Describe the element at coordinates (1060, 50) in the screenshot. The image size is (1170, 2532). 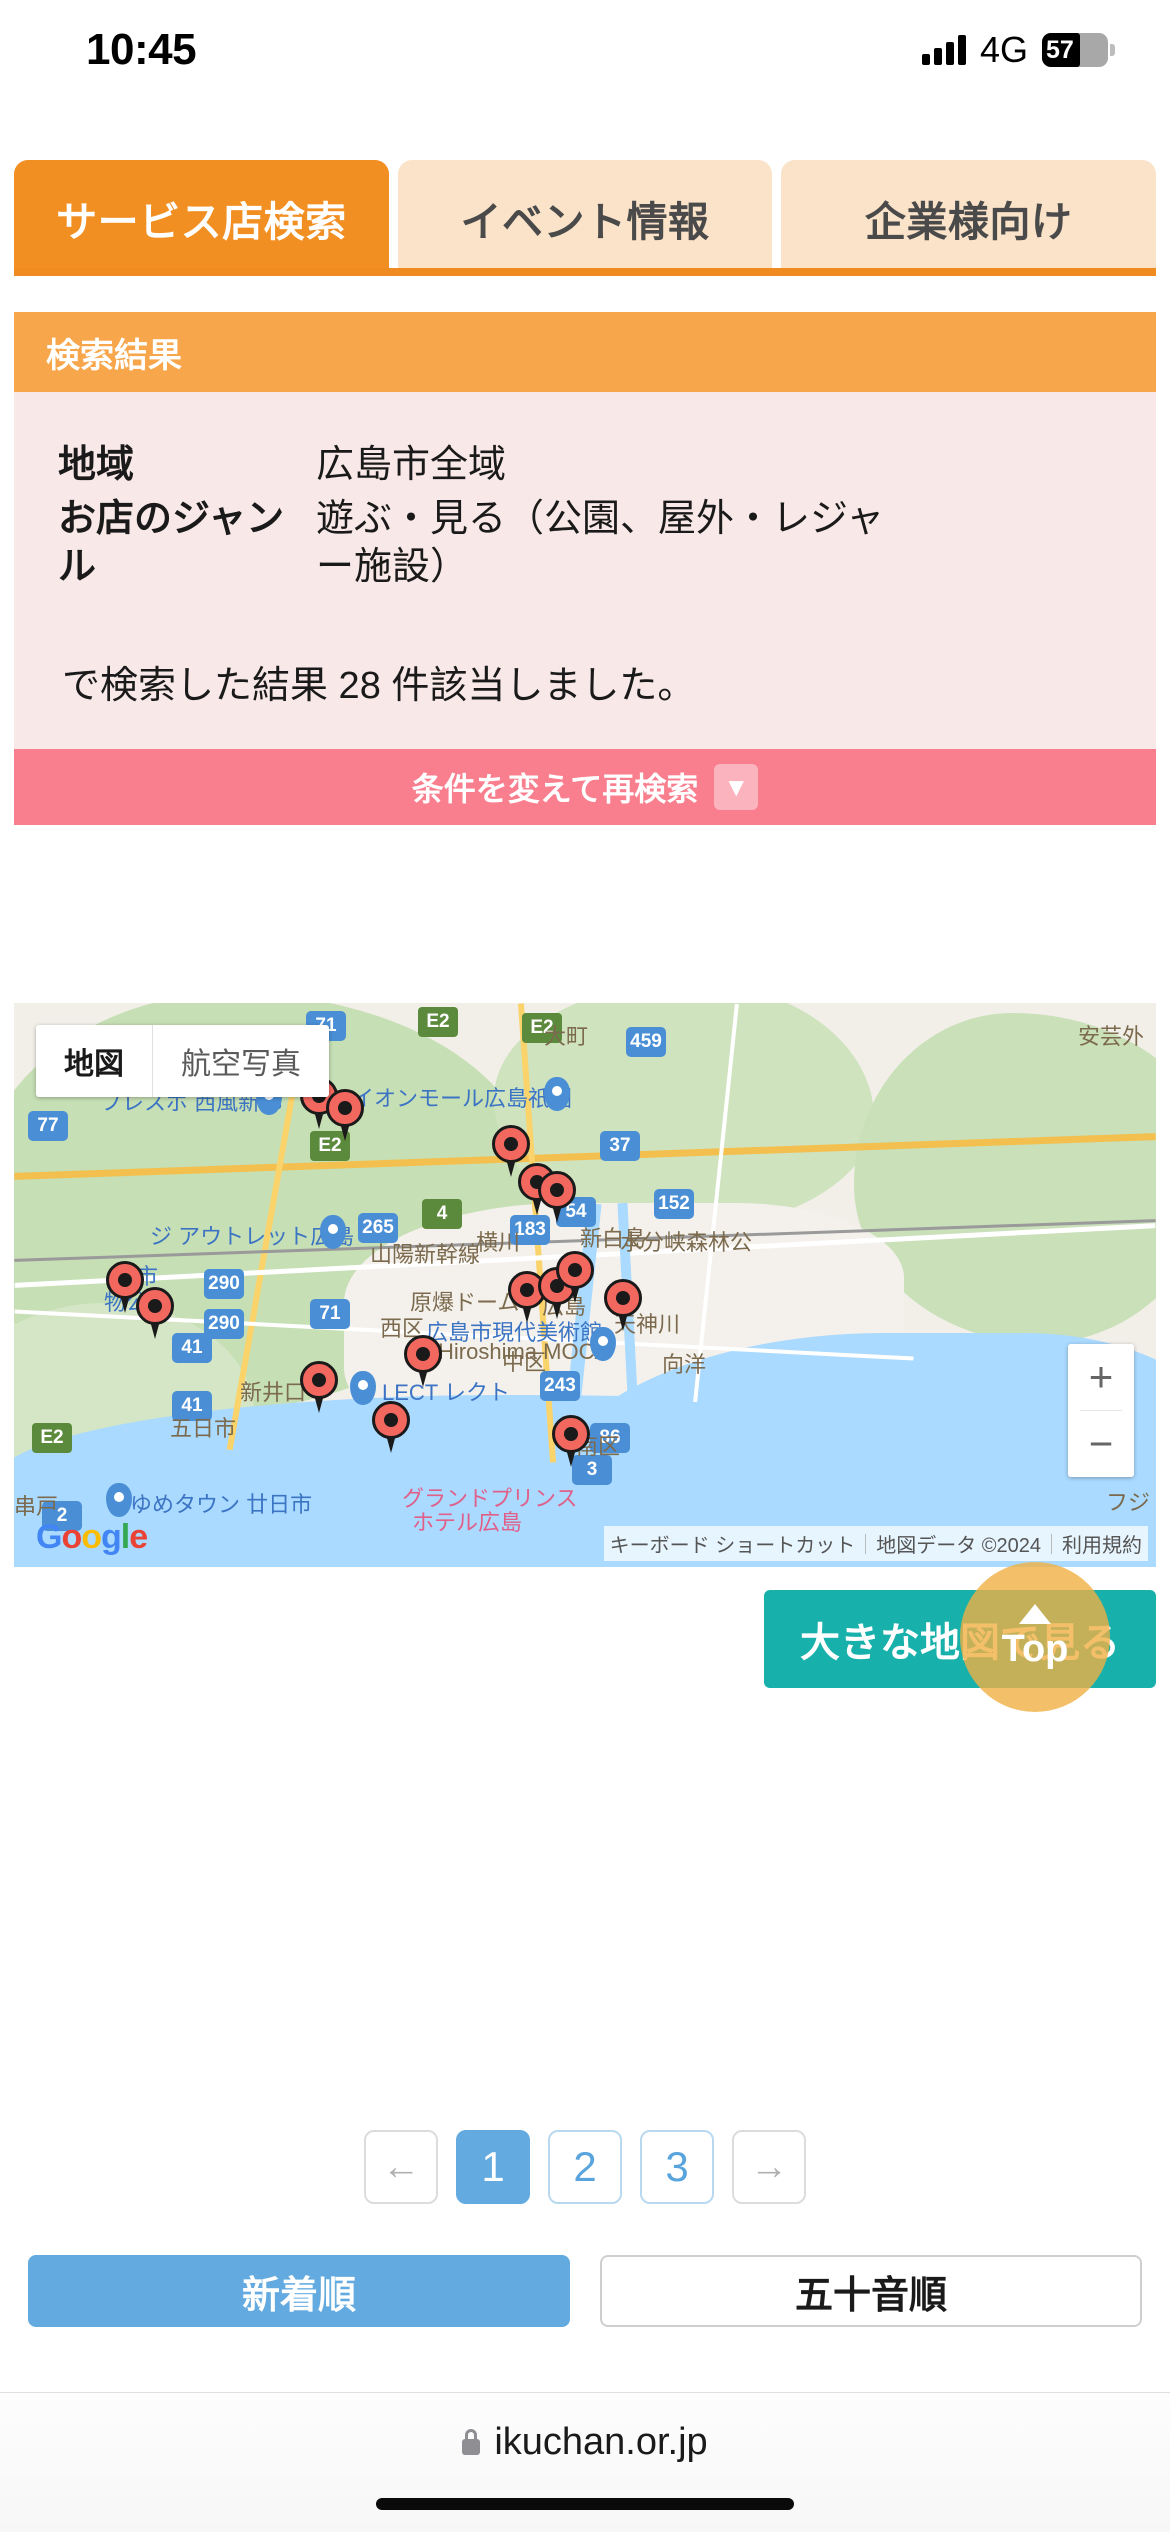
I see `battery-percent-label: 57` at that location.